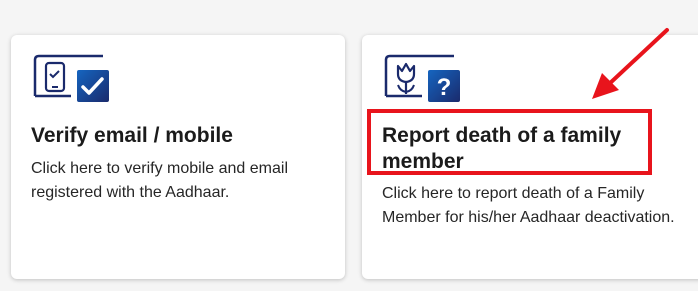 This screenshot has width=698, height=291. I want to click on card-title: Report death of a family member, so click(502, 148).